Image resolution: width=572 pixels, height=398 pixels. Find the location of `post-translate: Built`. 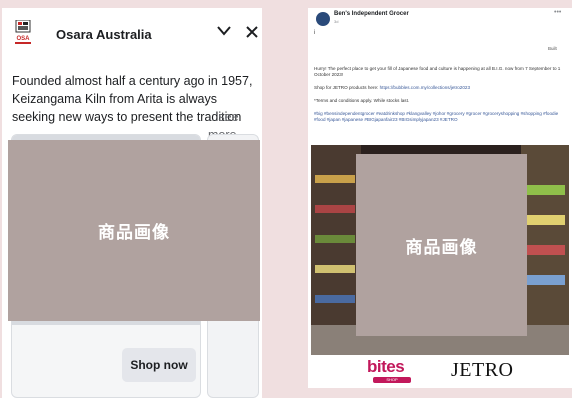

post-translate: Built is located at coordinates (552, 48).